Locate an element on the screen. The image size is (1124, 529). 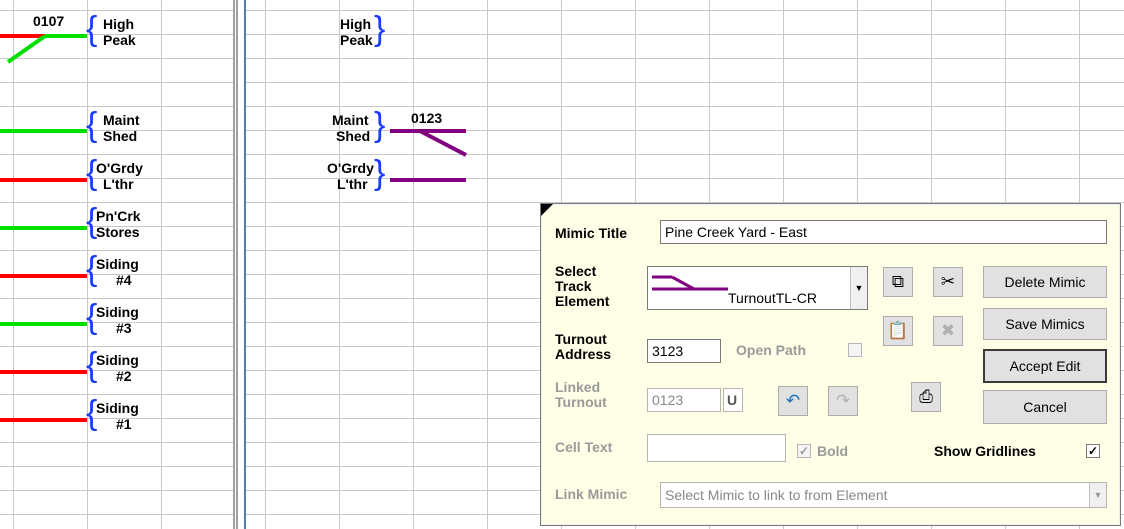
dialog-corner-marker is located at coordinates (547, 210).